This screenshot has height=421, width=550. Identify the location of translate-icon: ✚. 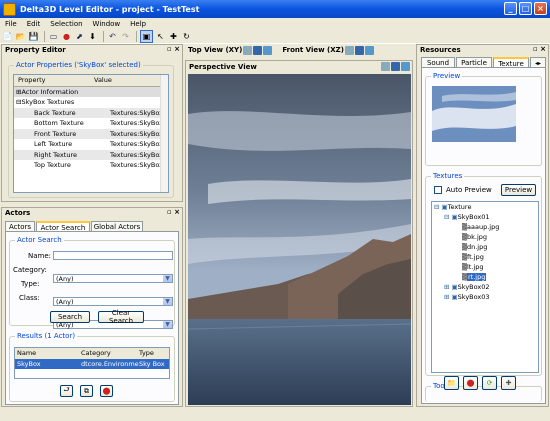
(173, 36).